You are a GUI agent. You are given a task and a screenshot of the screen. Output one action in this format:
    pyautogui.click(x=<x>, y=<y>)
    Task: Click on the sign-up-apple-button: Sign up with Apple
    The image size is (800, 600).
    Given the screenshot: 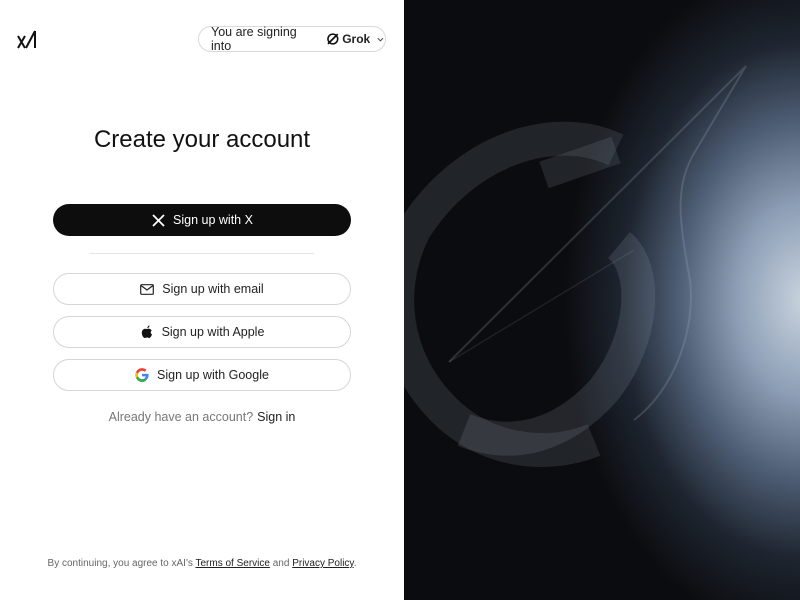 What is the action you would take?
    pyautogui.click(x=202, y=332)
    